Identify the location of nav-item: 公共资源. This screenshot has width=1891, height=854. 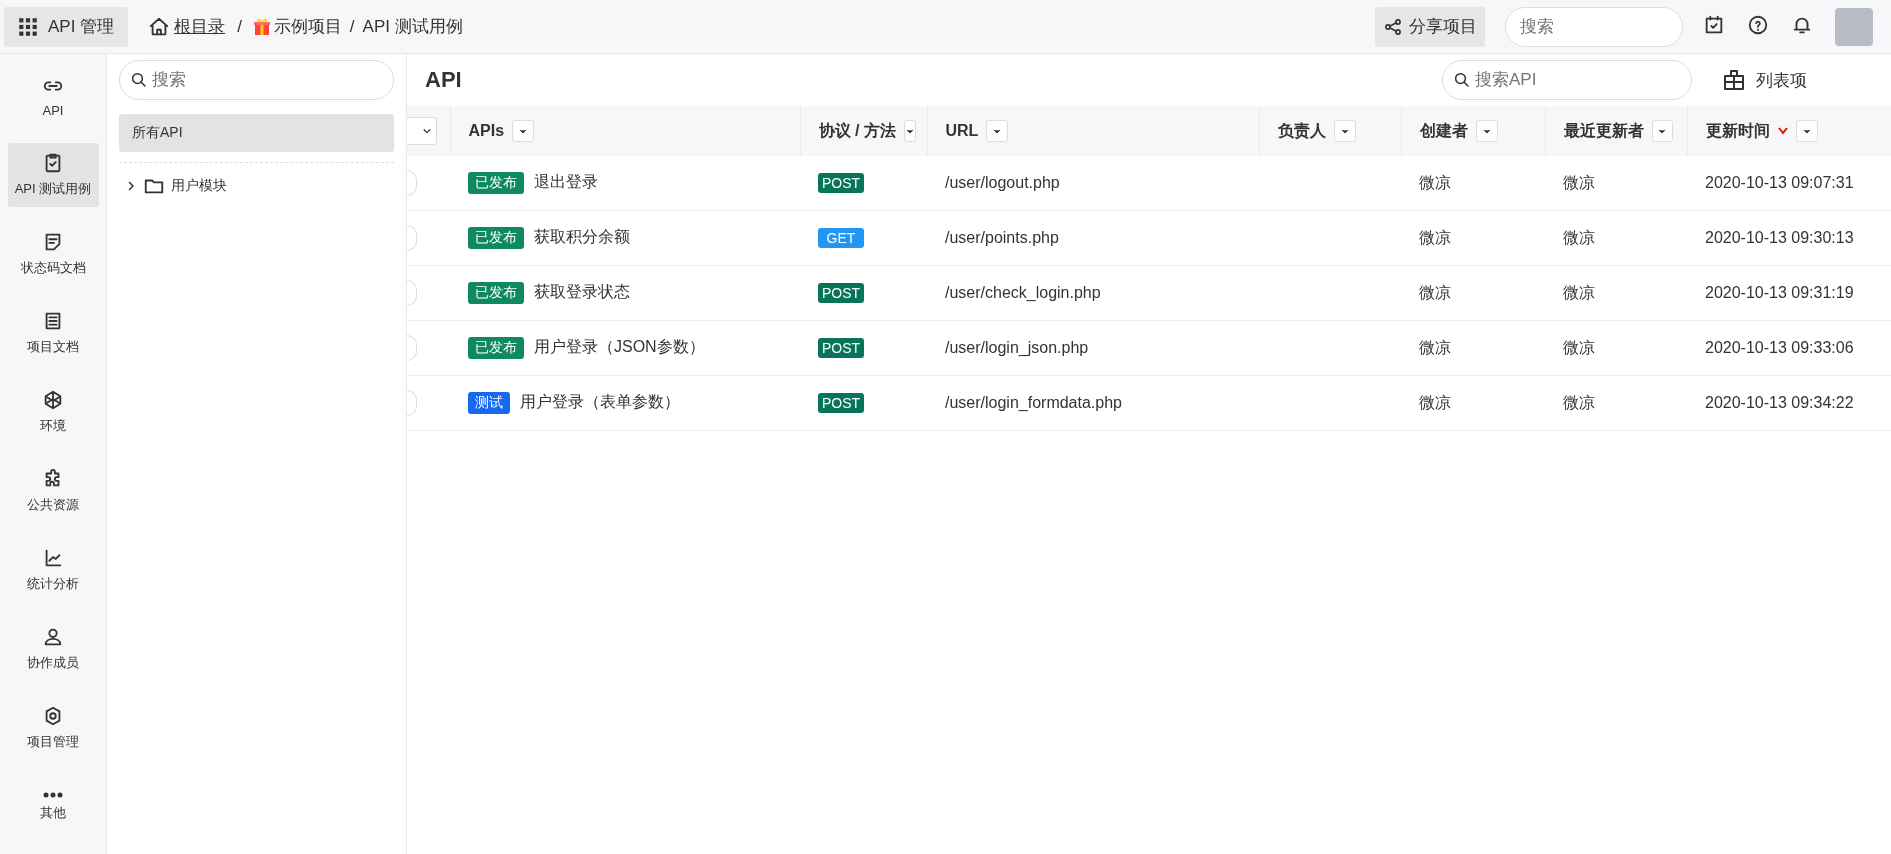
(53, 491).